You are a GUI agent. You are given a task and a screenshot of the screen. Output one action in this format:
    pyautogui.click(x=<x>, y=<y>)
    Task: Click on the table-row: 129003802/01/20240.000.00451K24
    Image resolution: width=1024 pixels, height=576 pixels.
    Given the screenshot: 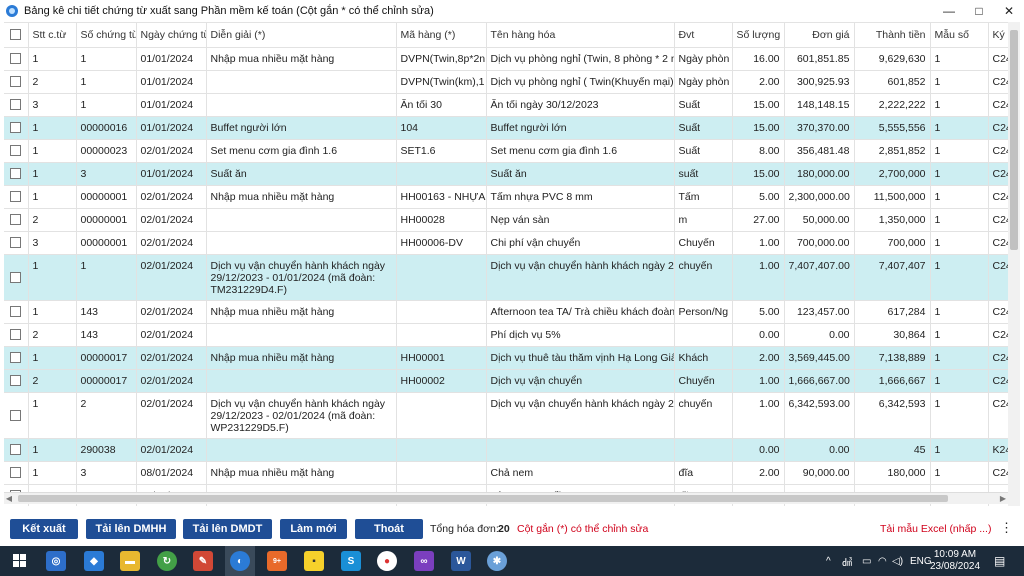 What is the action you would take?
    pyautogui.click(x=506, y=450)
    